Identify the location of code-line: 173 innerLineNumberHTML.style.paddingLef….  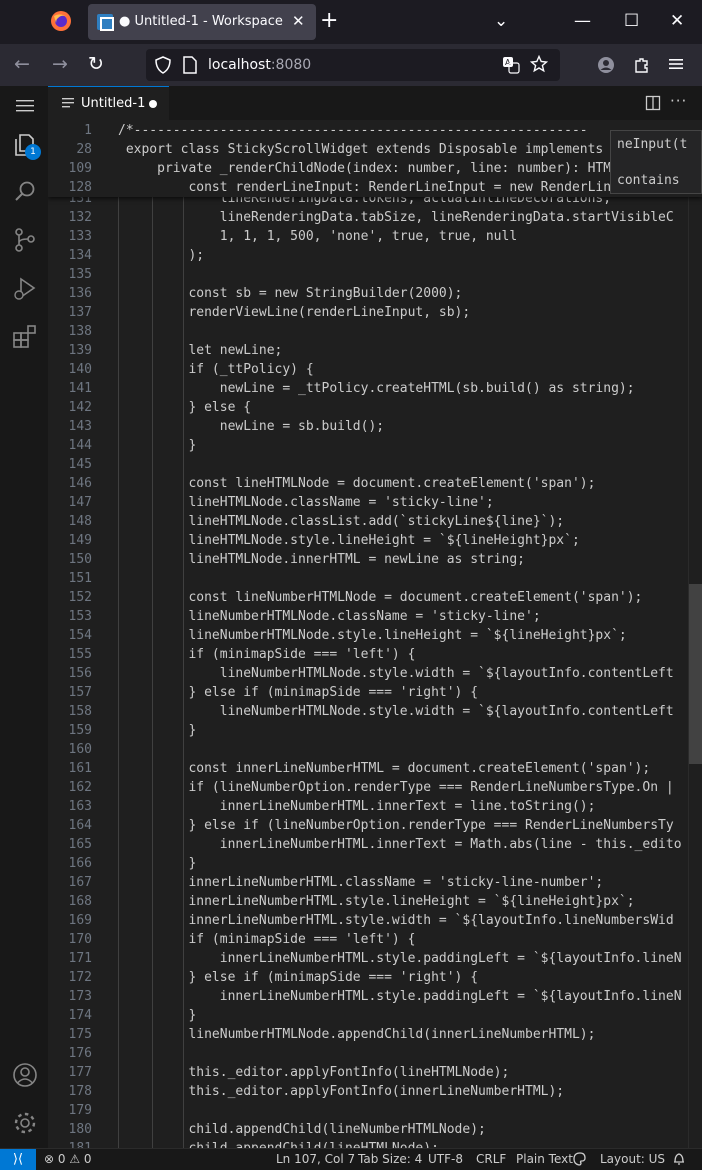
(375, 996).